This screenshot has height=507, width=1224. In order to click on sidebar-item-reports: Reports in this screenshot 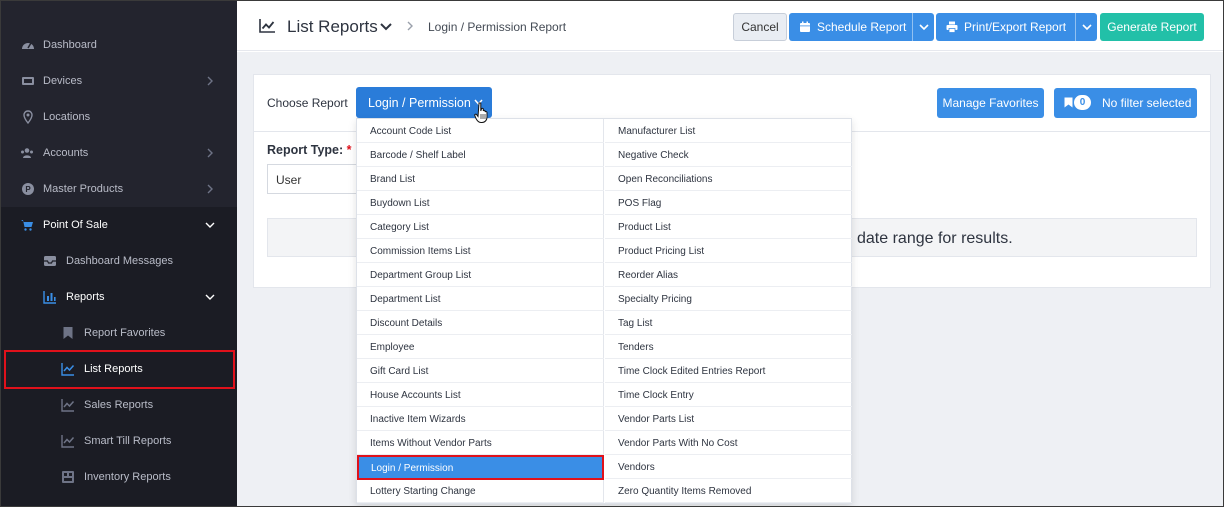, I will do `click(119, 297)`.